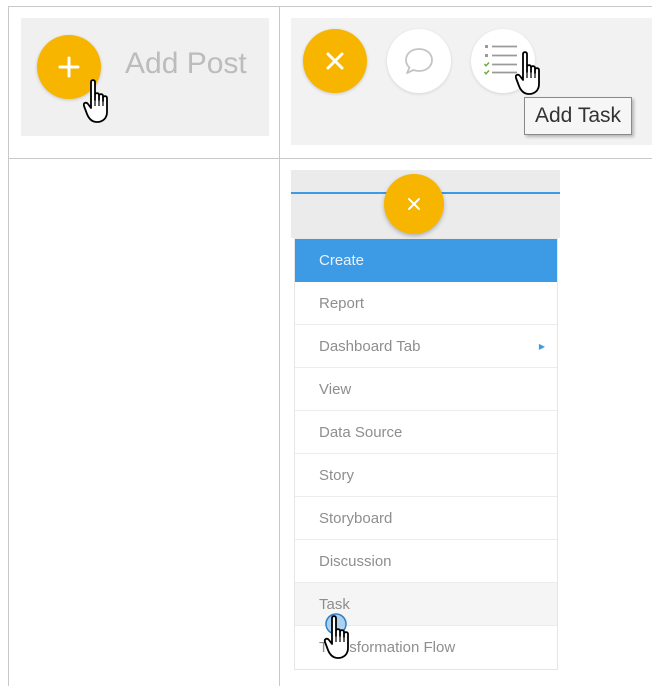  What do you see at coordinates (69, 67) in the screenshot?
I see `plus-icon` at bounding box center [69, 67].